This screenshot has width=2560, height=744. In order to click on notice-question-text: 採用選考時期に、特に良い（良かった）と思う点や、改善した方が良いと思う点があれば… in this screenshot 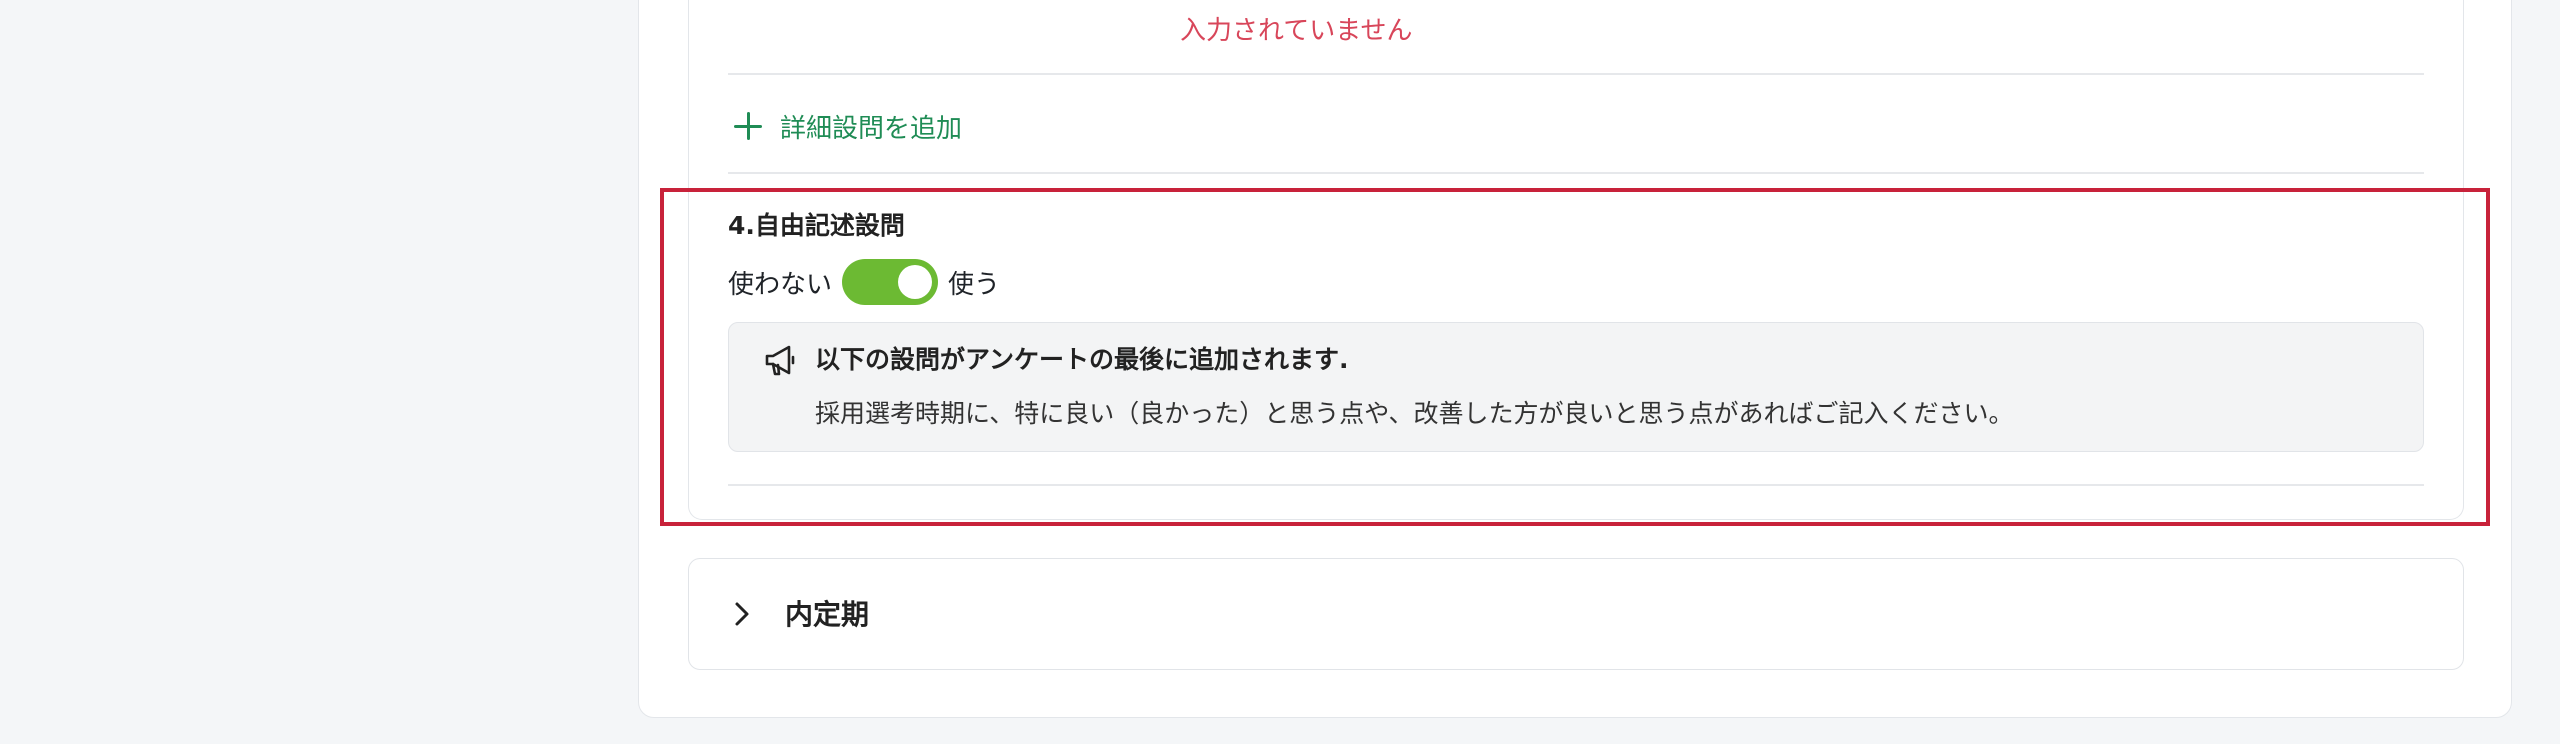, I will do `click(1414, 413)`.